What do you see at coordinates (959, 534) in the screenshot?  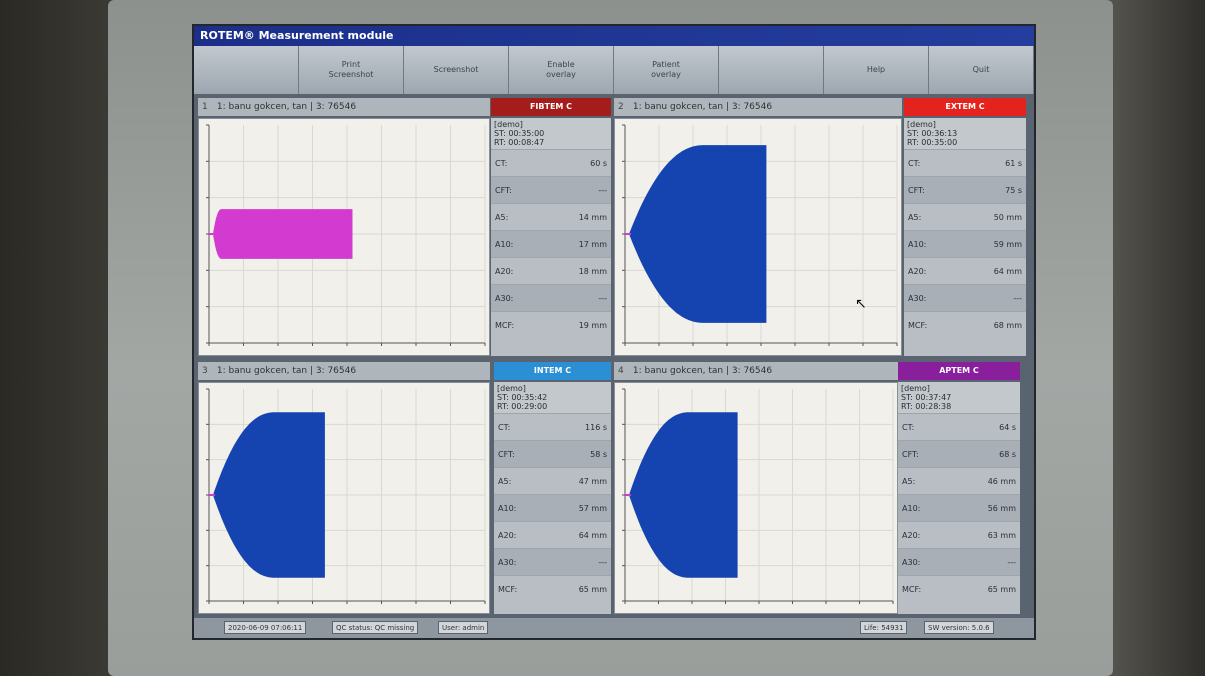 I see `parameter-row: A20: 63 mm` at bounding box center [959, 534].